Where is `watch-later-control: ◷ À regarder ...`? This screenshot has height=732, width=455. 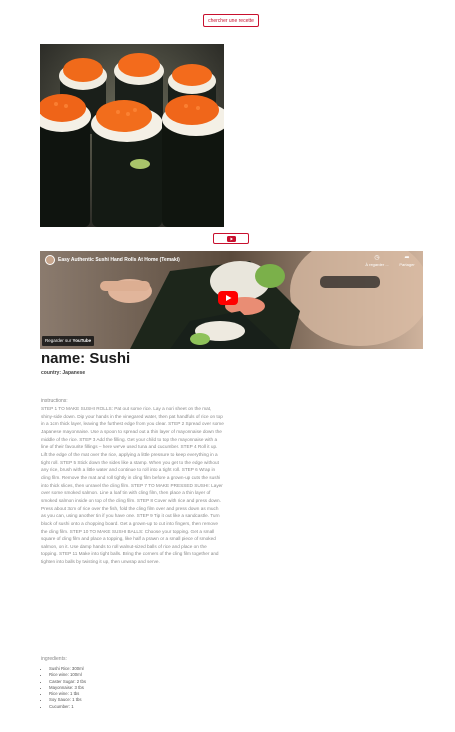
watch-later-control: ◷ À regarder ... is located at coordinates (377, 261).